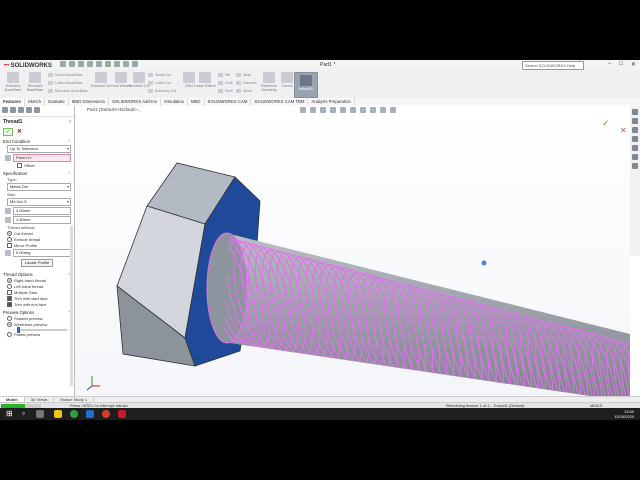  What do you see at coordinates (42, 330) in the screenshot?
I see `preview-slider` at bounding box center [42, 330].